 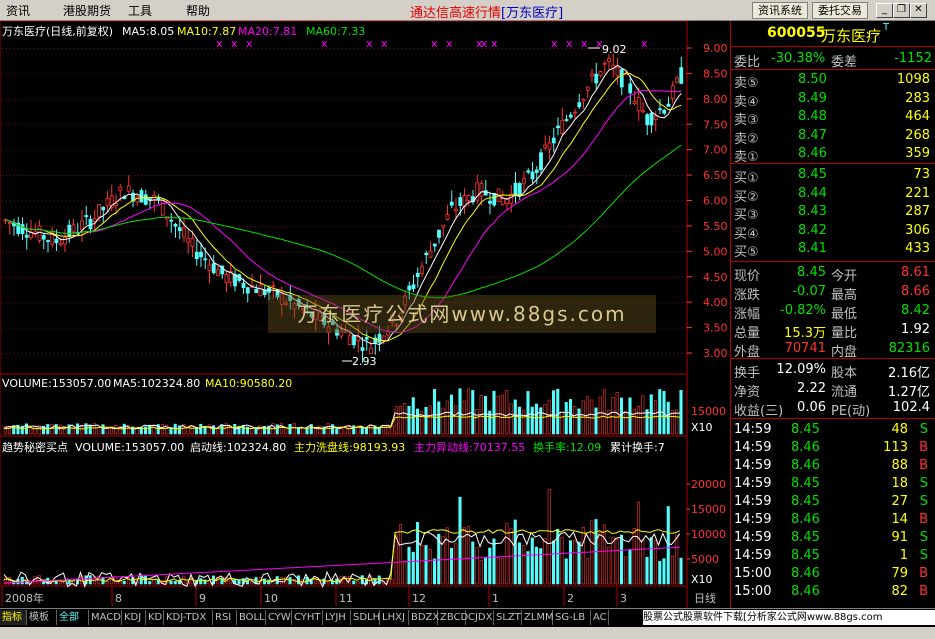 What do you see at coordinates (307, 617) in the screenshot?
I see `tab-cyht: CYHT` at bounding box center [307, 617].